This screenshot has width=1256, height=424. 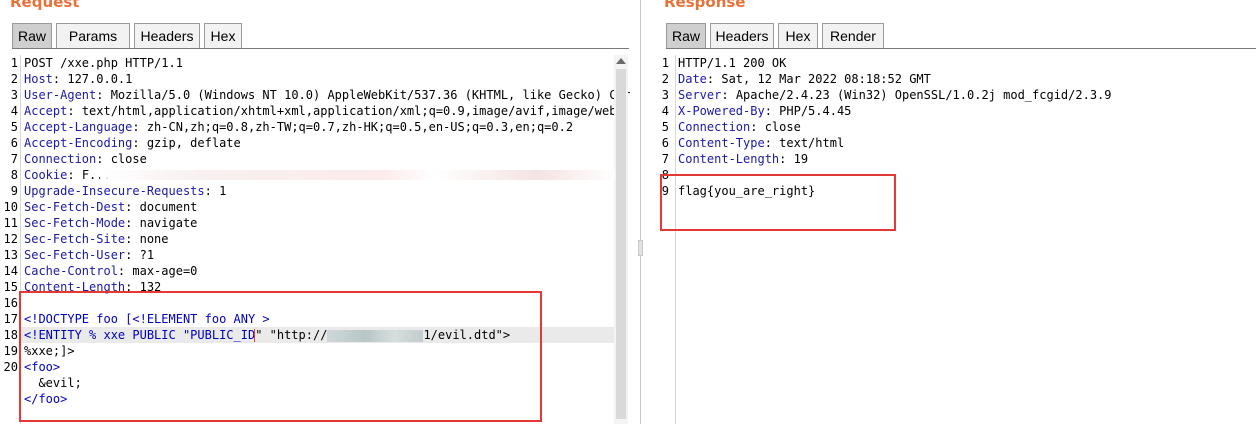 I want to click on header-value: navigate, so click(x=168, y=223).